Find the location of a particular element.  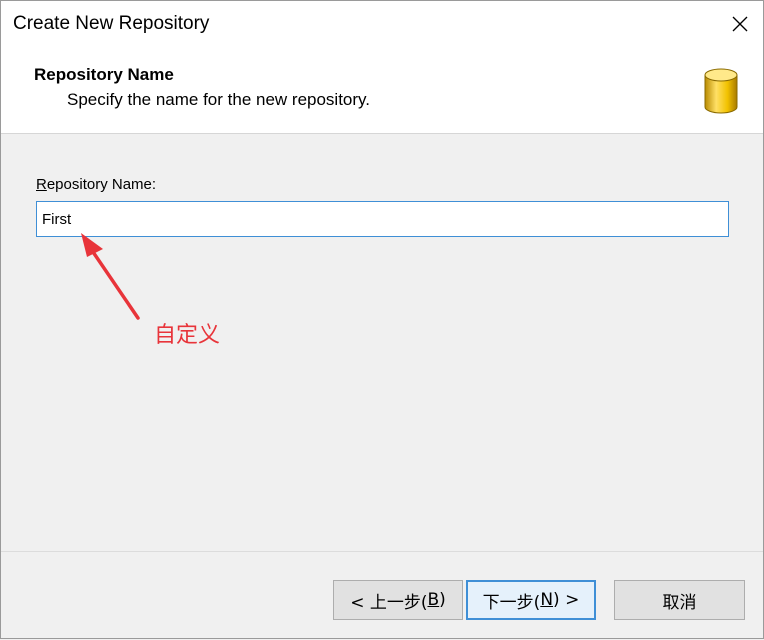

repository-name-label: Repository Name: is located at coordinates (96, 184).